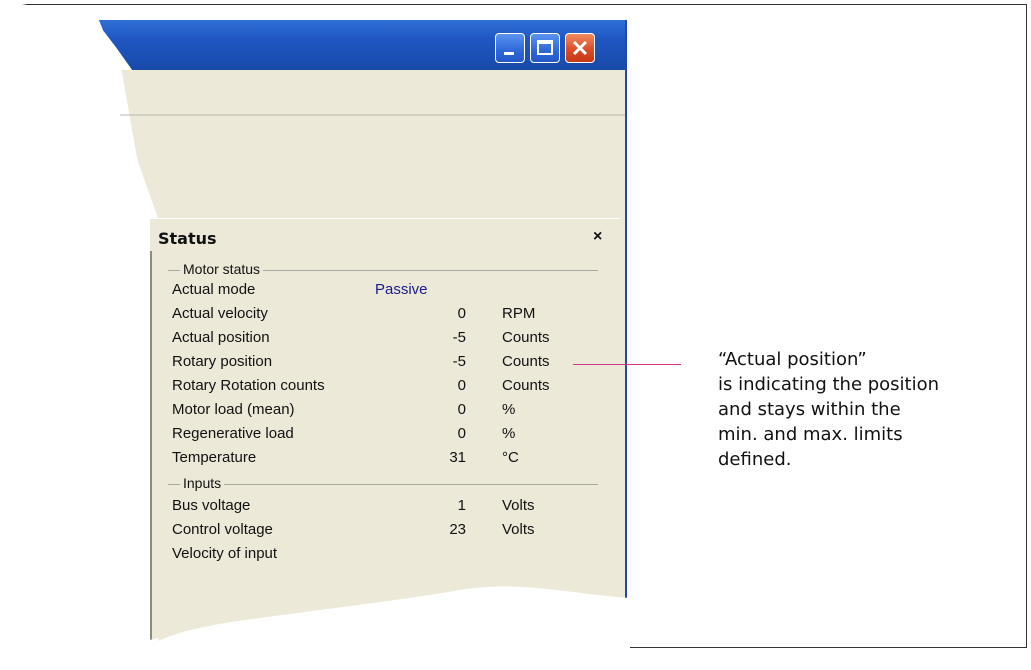 The image size is (1031, 670). I want to click on callout-line-5: defined., so click(755, 459).